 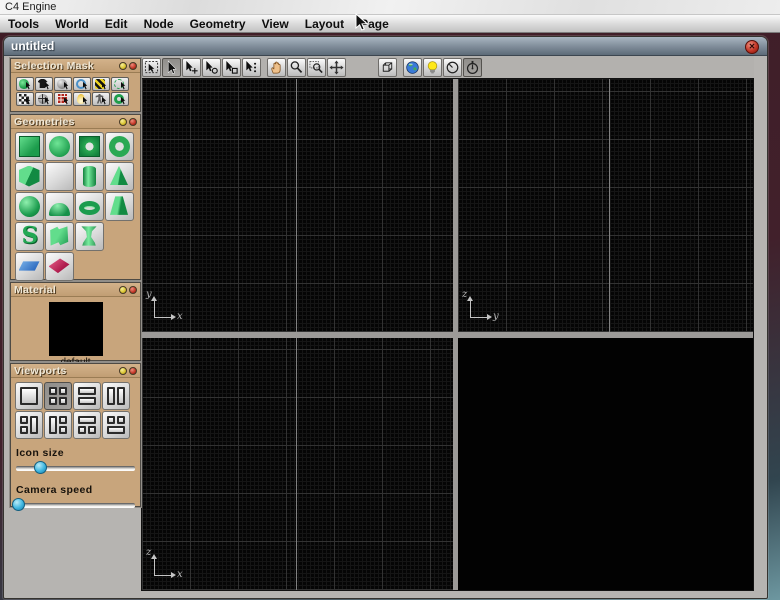 I want to click on menu-world: World, so click(x=72, y=24).